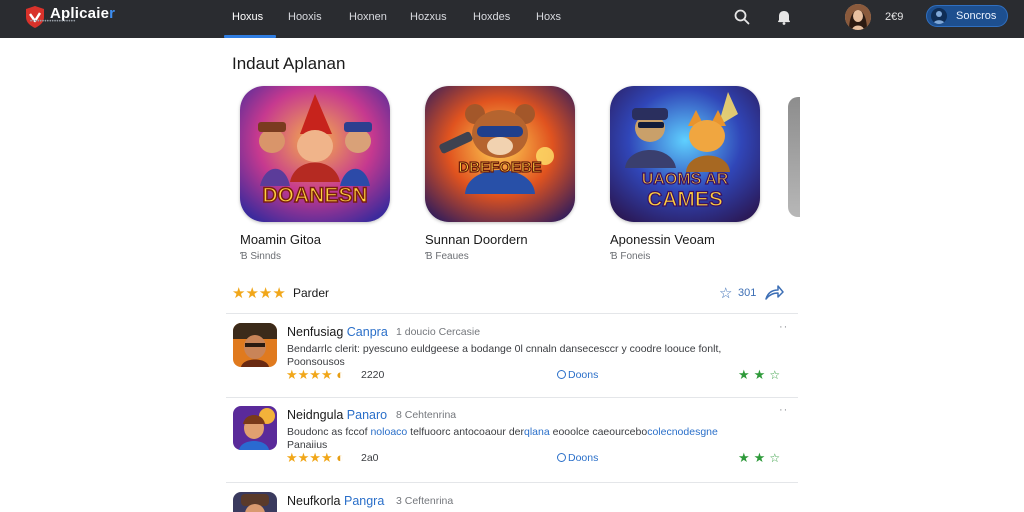  I want to click on nav-item-6: Hoxs, so click(548, 17).